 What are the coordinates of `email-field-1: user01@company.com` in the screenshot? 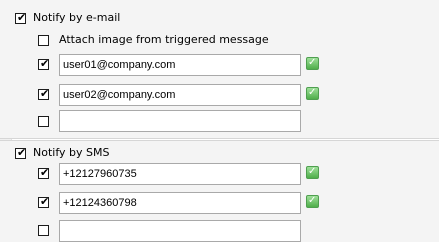 It's located at (180, 65).